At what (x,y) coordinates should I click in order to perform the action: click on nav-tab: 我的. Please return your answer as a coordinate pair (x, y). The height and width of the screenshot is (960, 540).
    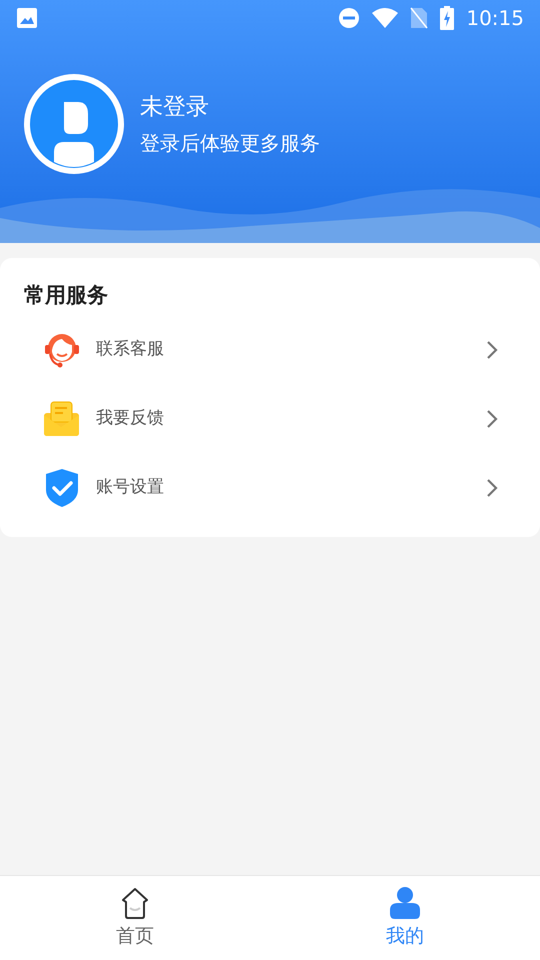
    Looking at the image, I should click on (405, 918).